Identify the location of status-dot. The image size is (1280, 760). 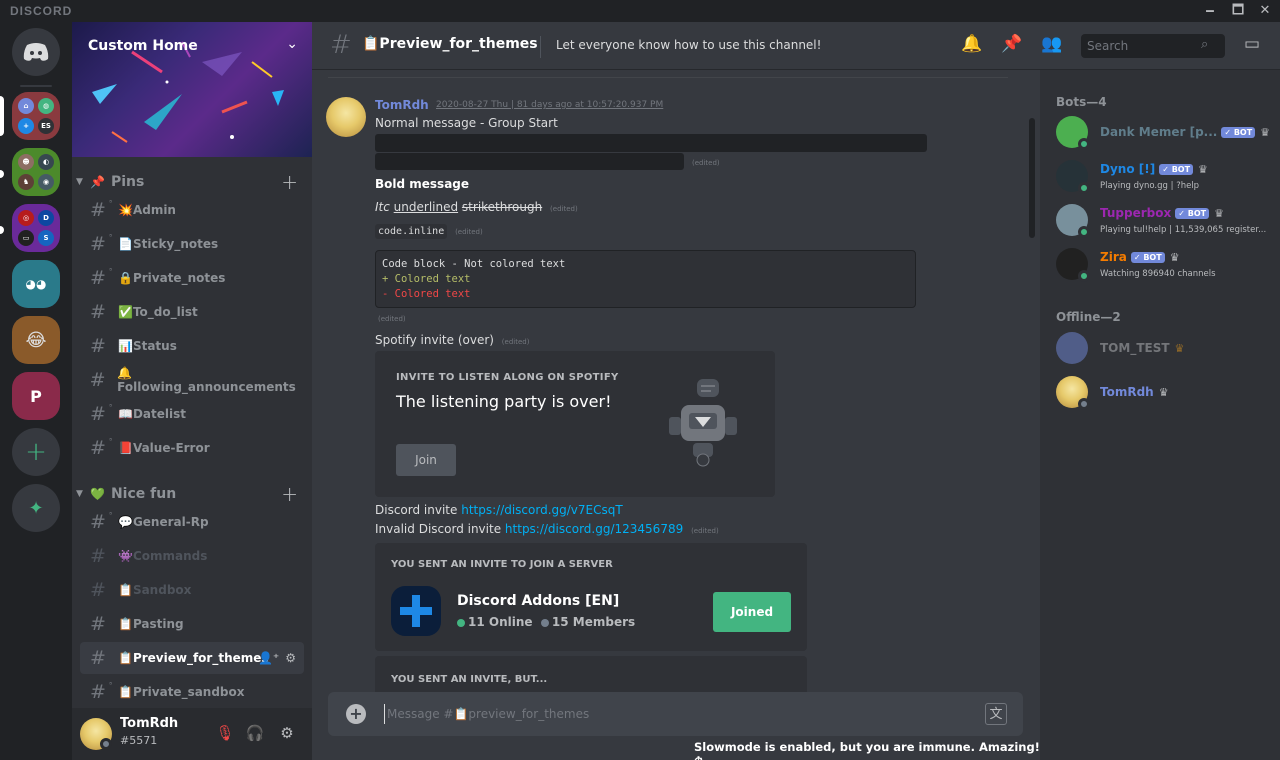
(106, 744).